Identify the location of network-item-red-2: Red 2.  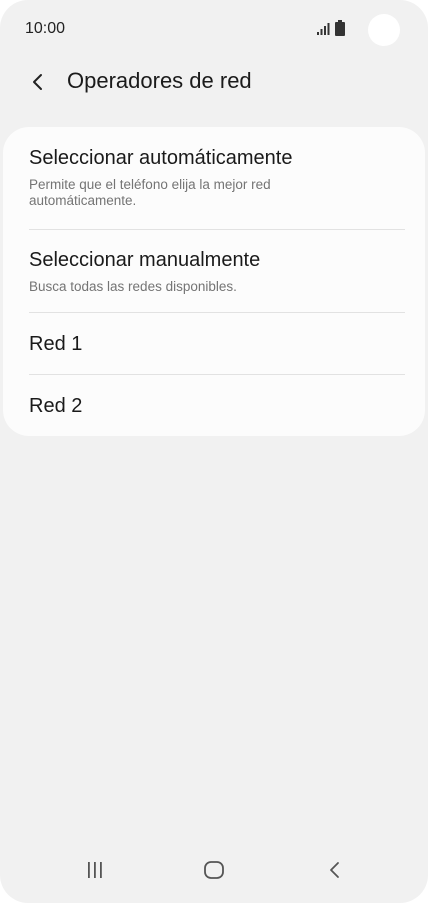
(214, 405).